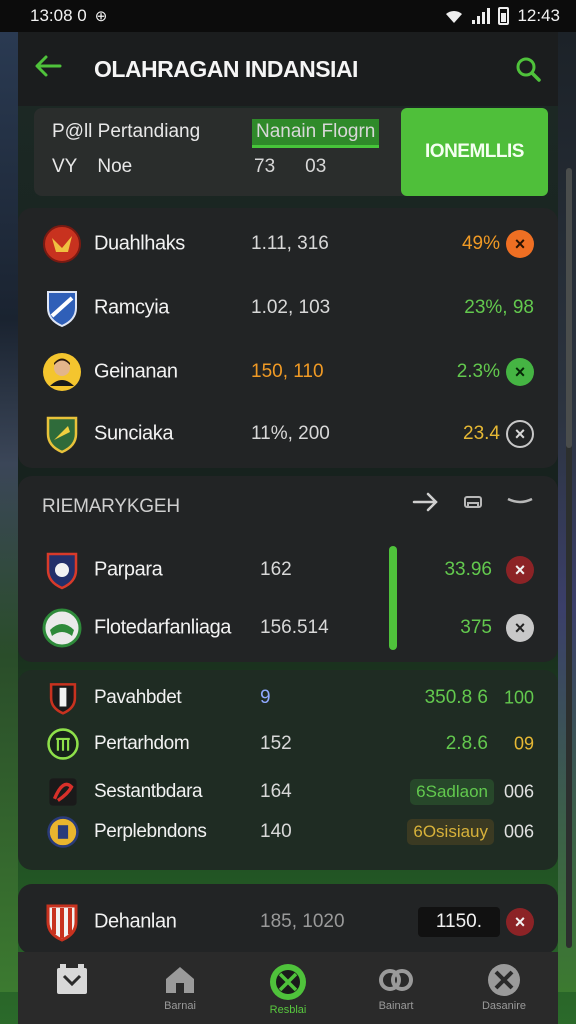 The height and width of the screenshot is (1024, 576). What do you see at coordinates (518, 791) in the screenshot?
I see `team-tail-value: 006` at bounding box center [518, 791].